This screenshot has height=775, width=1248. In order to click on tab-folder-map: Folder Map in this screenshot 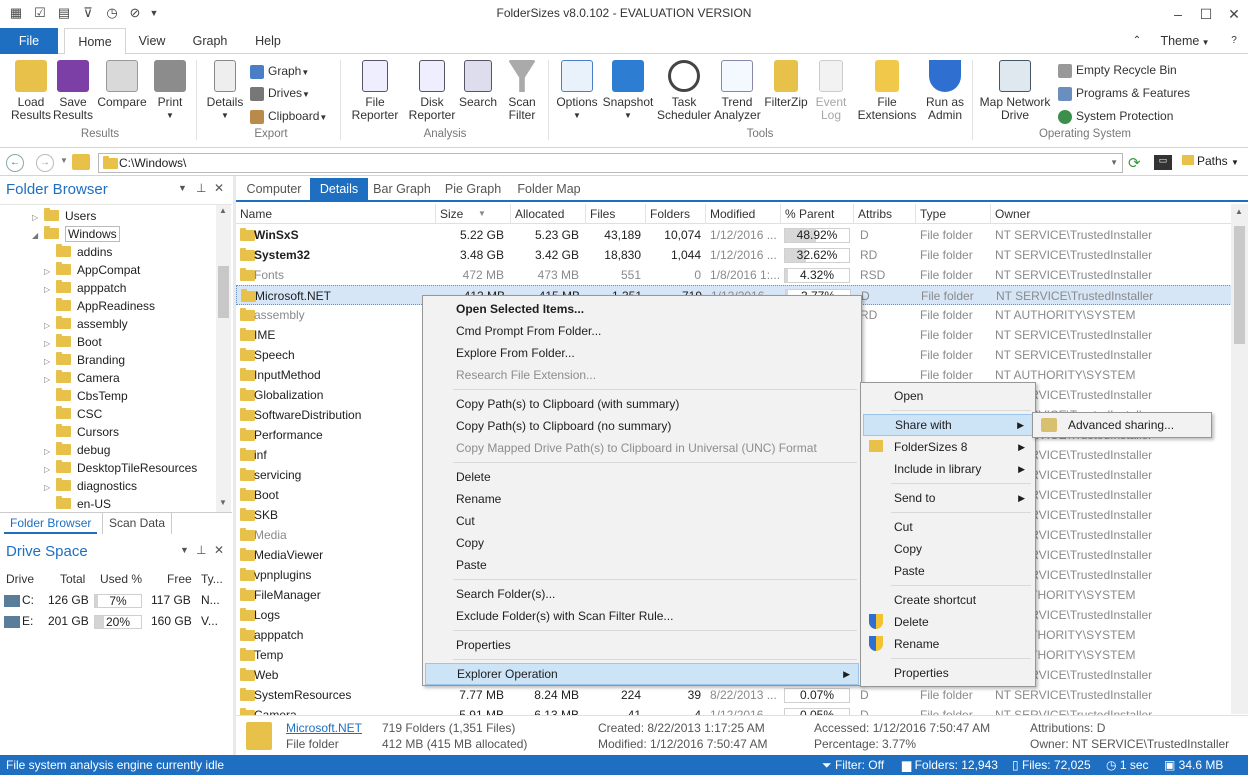, I will do `click(549, 189)`.